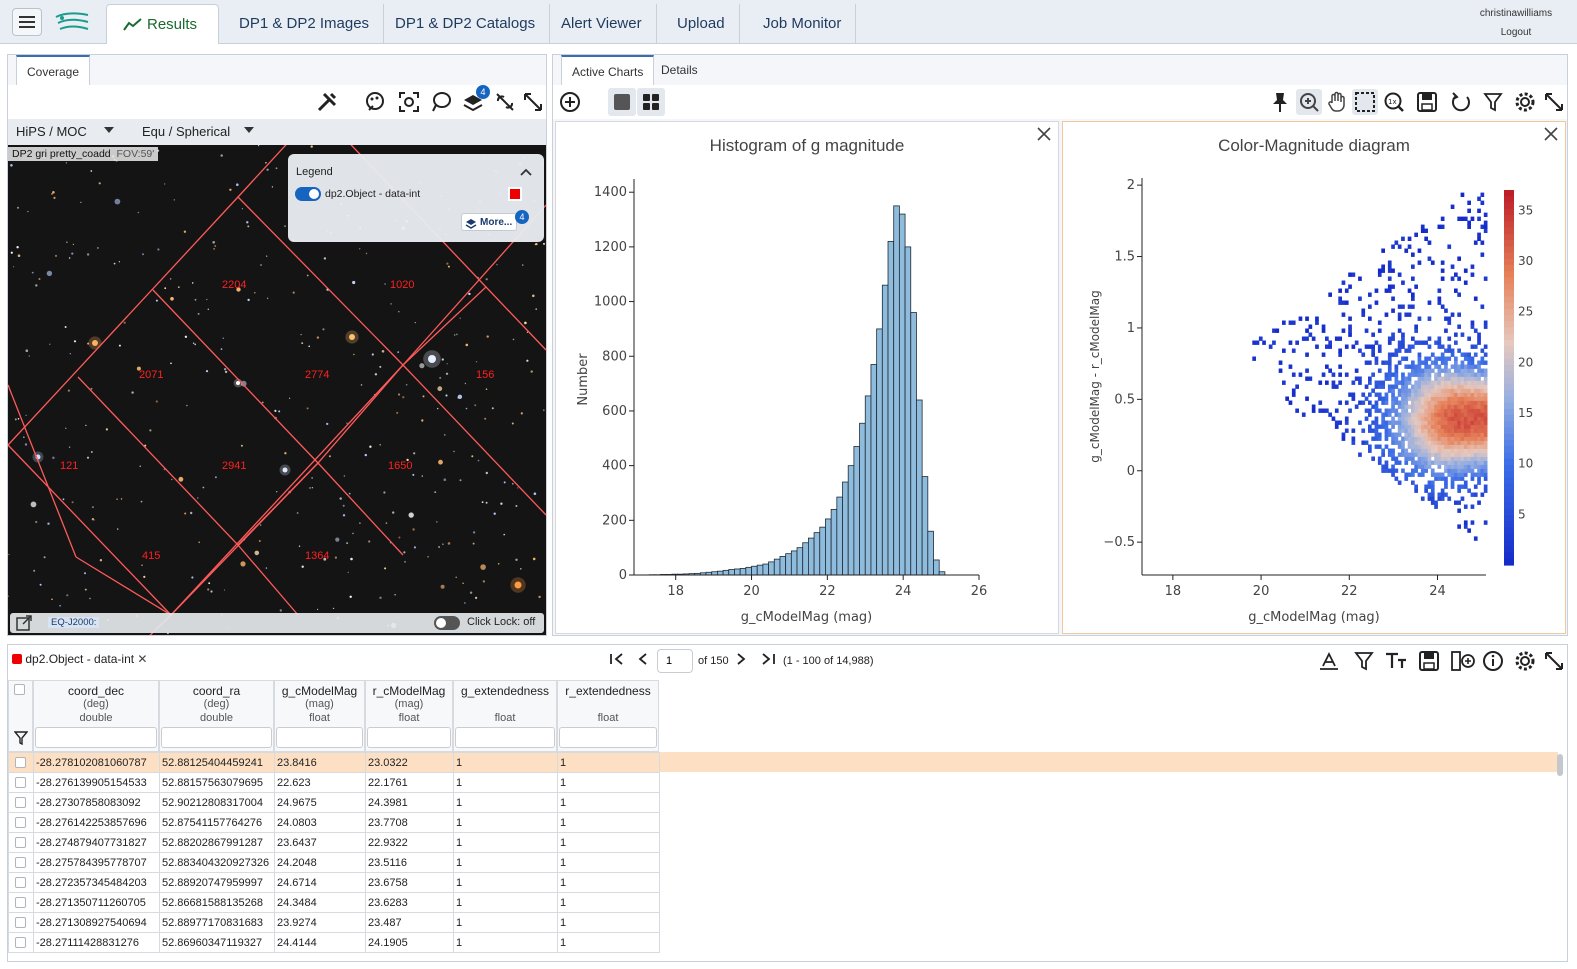 This screenshot has height=969, width=1577. I want to click on table-scrollbar, so click(1560, 765).